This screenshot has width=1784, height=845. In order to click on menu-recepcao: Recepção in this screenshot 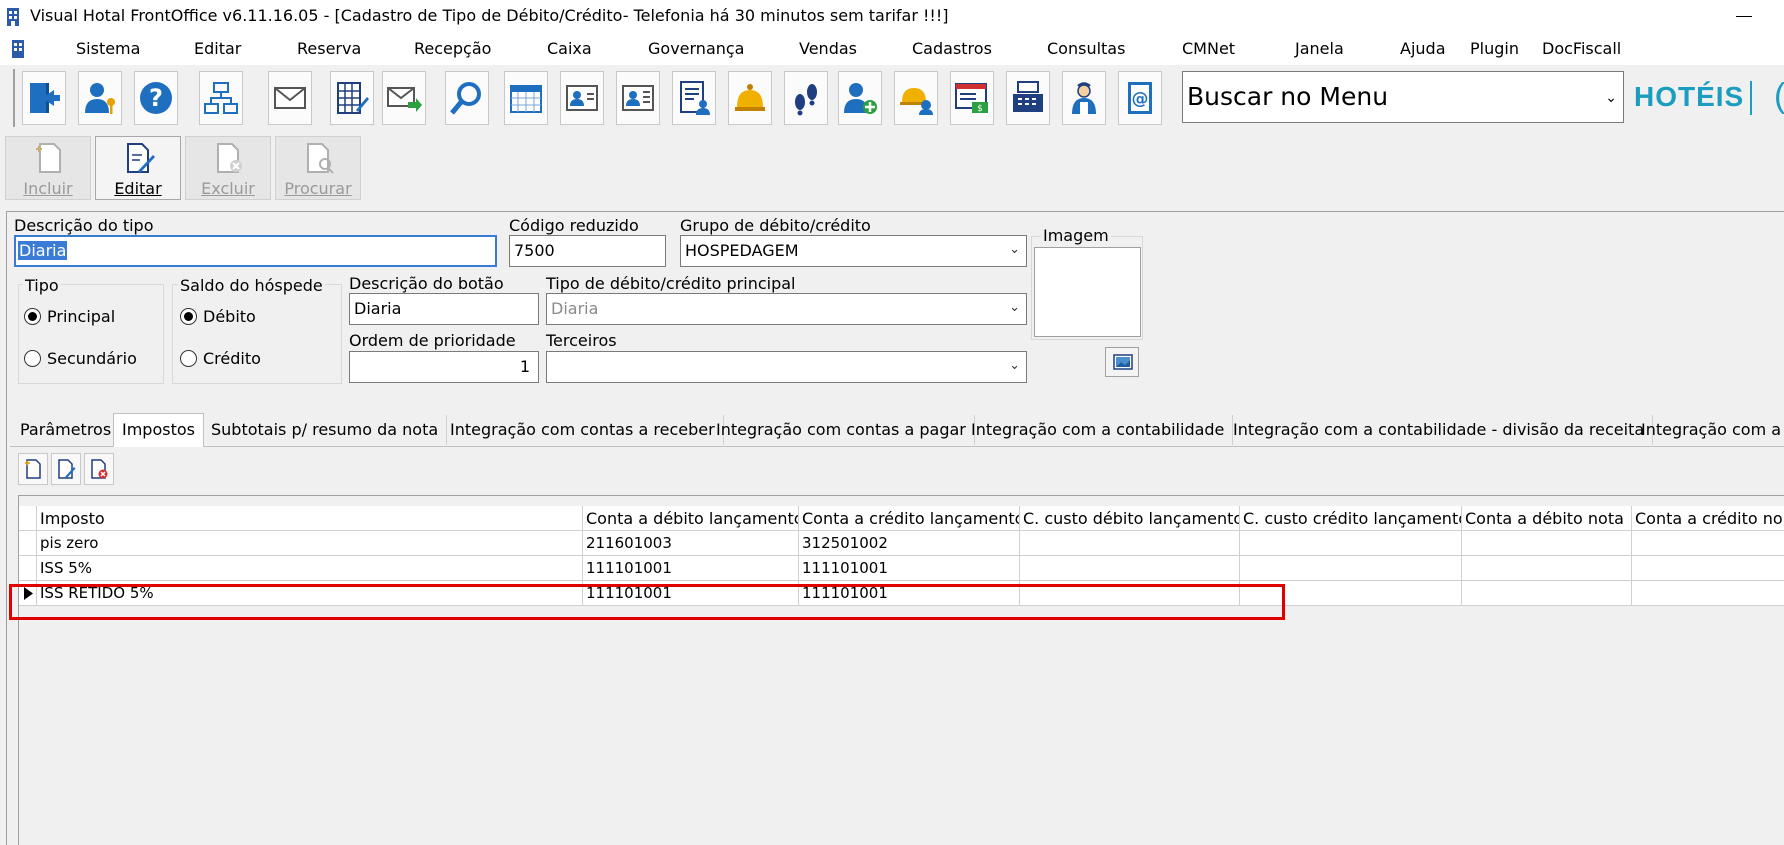, I will do `click(452, 48)`.